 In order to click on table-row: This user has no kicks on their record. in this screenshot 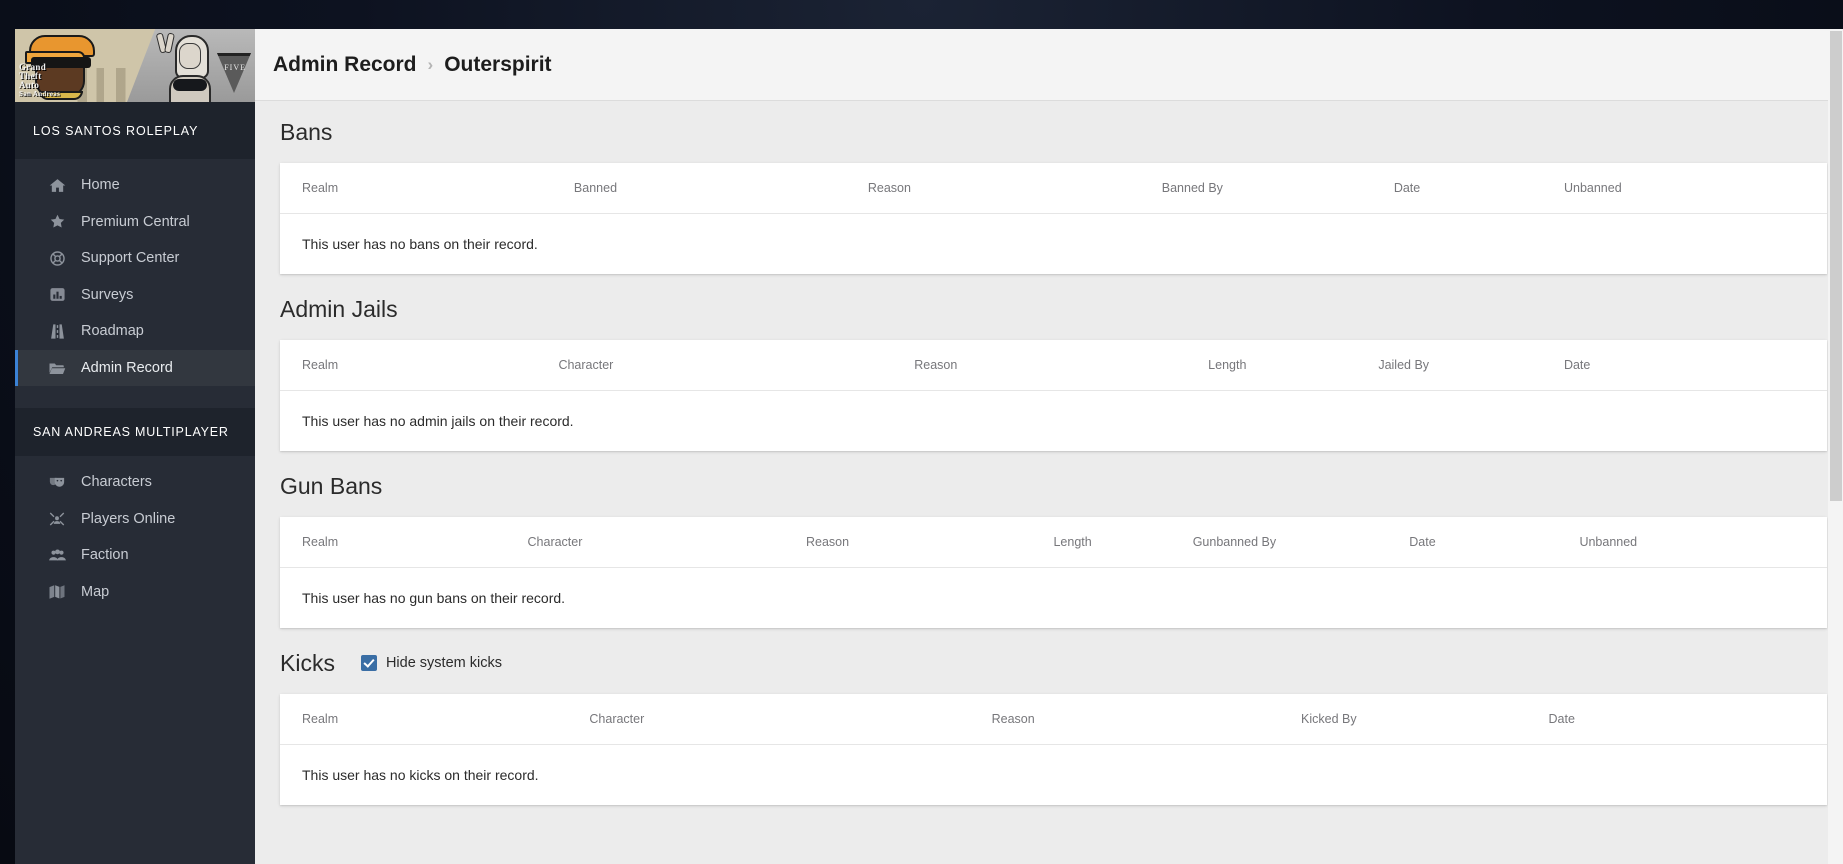, I will do `click(1053, 775)`.